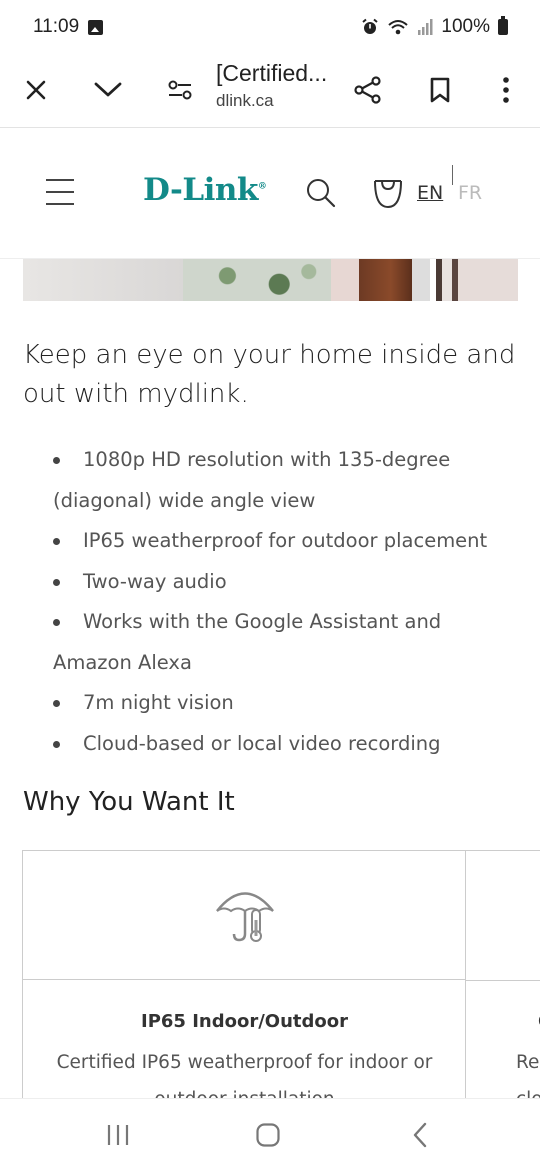 Image resolution: width=540 pixels, height=1170 pixels. Describe the element at coordinates (245, 100) in the screenshot. I see `url-domain: dlink.ca` at that location.